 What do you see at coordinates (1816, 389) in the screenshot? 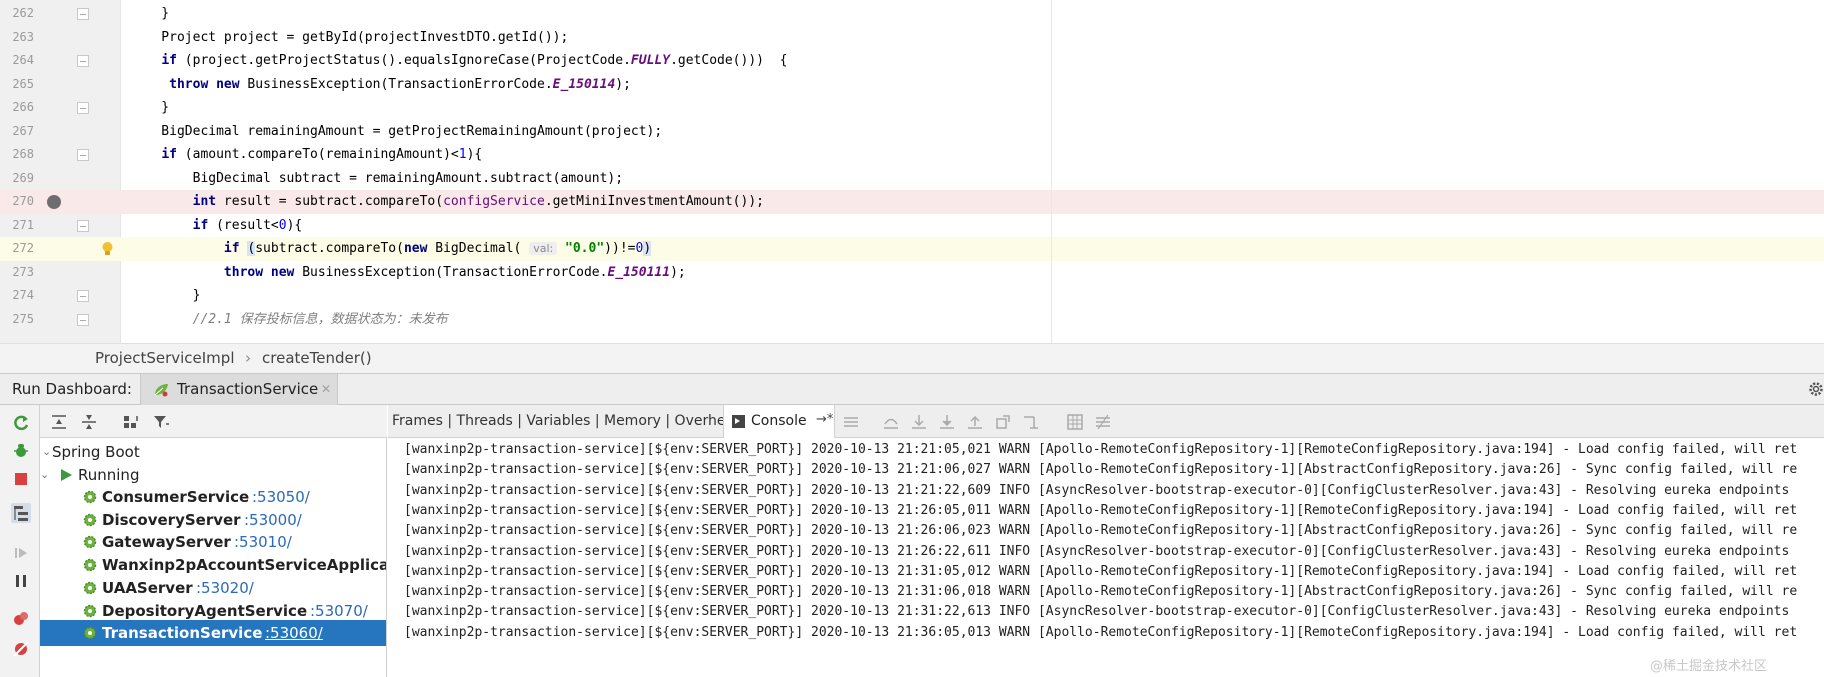
I see `gear-icon` at bounding box center [1816, 389].